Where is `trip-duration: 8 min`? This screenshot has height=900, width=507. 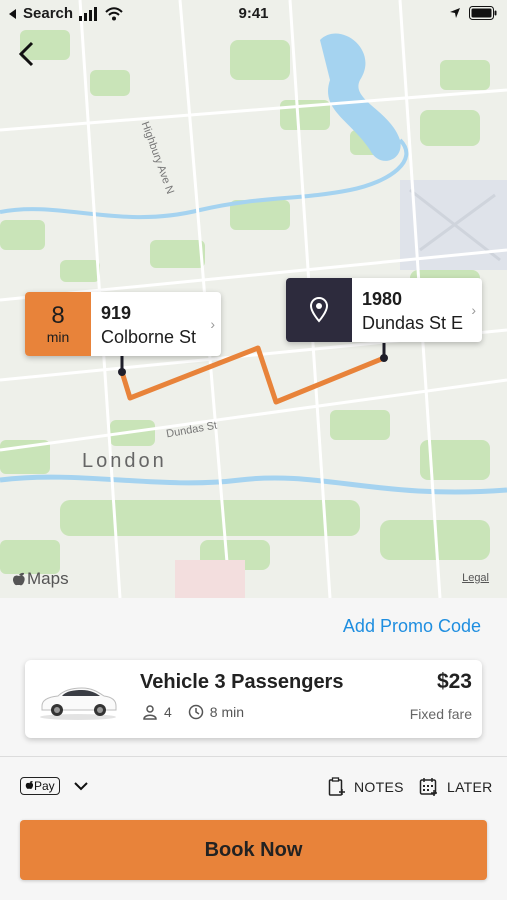
trip-duration: 8 min is located at coordinates (227, 712).